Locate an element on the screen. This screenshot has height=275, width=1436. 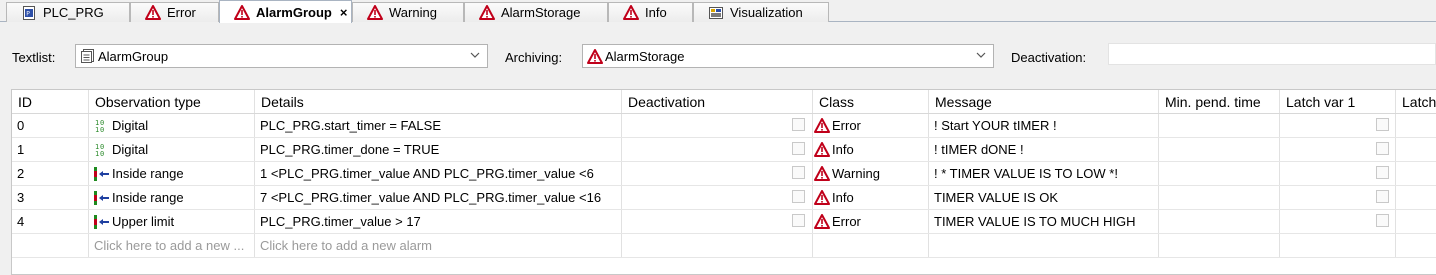
message-cell: ! * TIMER VALUE IS TO LOW *! is located at coordinates (1044, 173).